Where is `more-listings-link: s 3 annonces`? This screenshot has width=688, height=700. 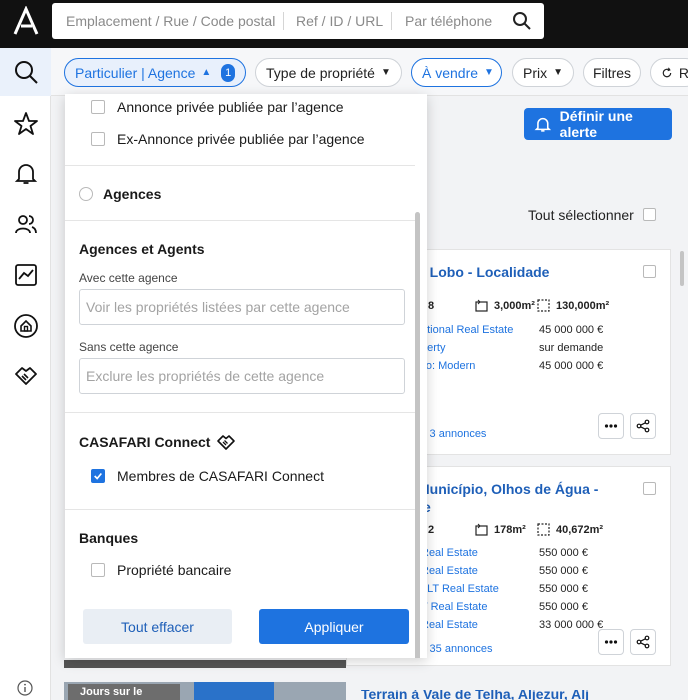 more-listings-link: s 3 annonces is located at coordinates (453, 434).